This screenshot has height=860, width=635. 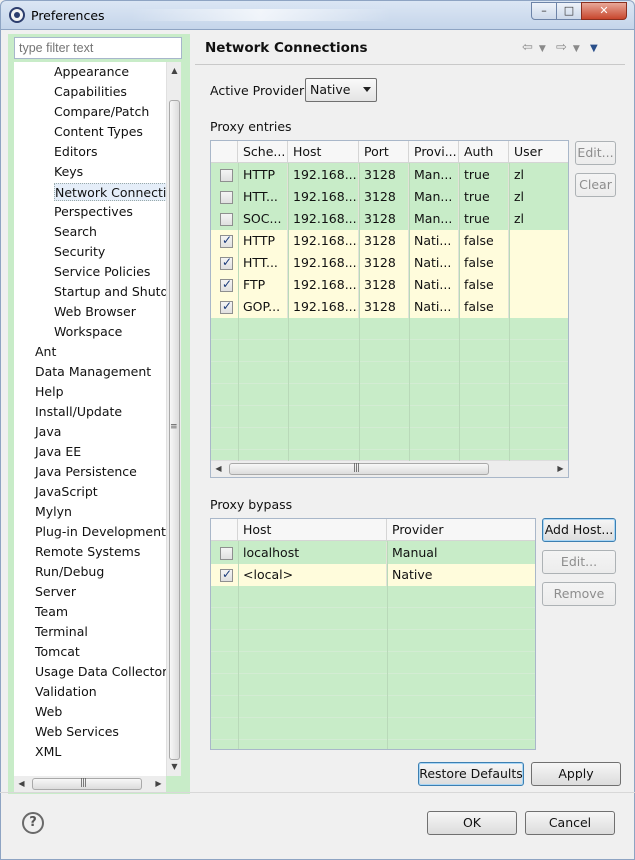 I want to click on tree-item: Tomcat, so click(x=57, y=652).